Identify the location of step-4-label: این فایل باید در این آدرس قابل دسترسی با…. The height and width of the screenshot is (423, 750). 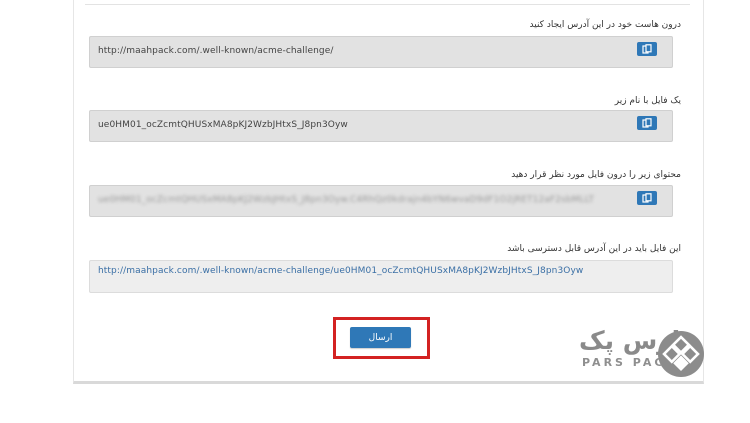
(594, 249).